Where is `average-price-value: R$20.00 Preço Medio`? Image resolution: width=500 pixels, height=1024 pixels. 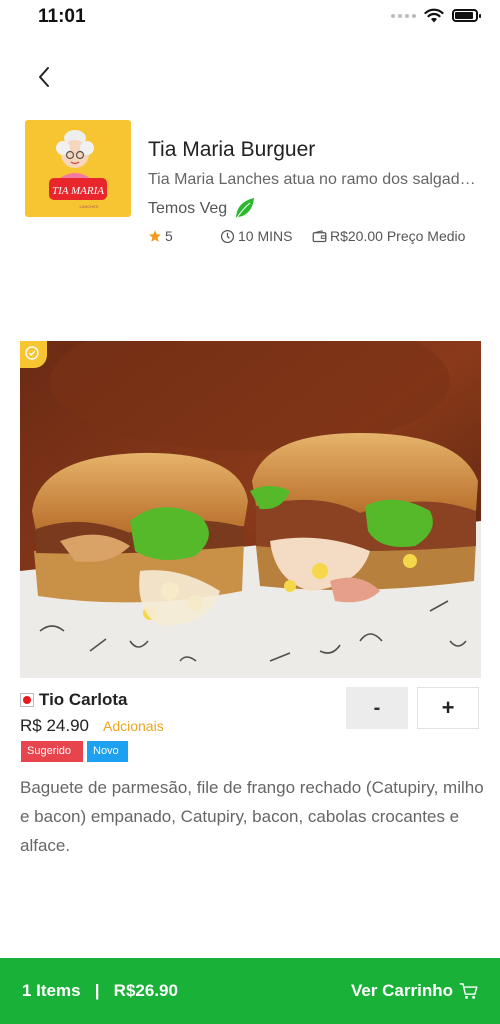
average-price-value: R$20.00 Preço Medio is located at coordinates (398, 236).